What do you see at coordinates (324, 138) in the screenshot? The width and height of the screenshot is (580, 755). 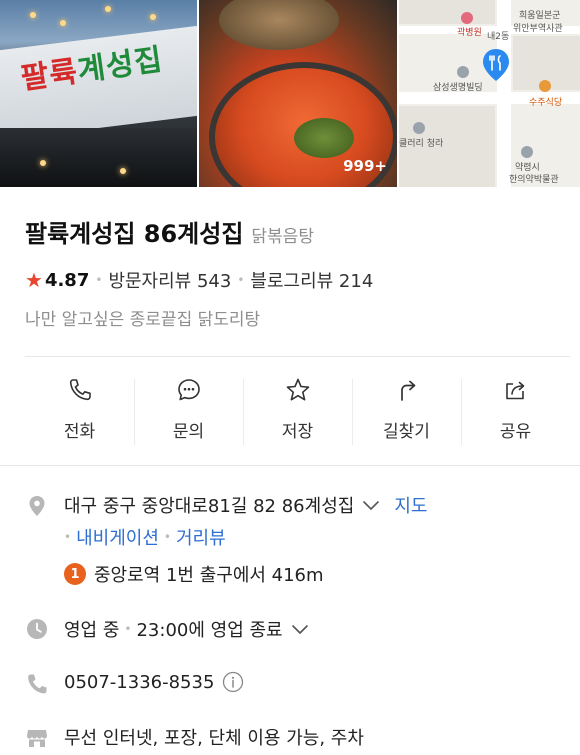 I see `vegetable-garnish` at bounding box center [324, 138].